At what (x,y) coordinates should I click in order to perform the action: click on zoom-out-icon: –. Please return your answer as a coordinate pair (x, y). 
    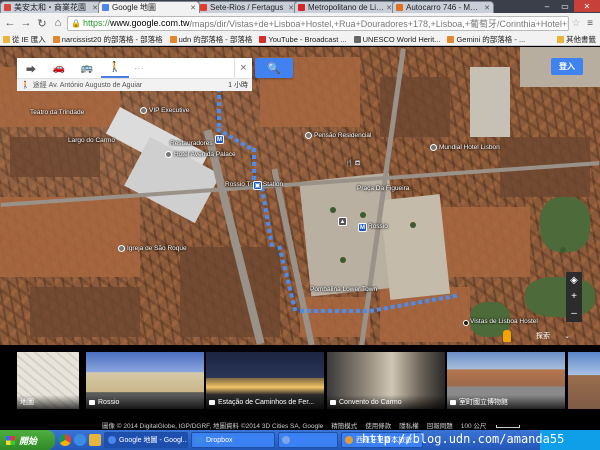
    Looking at the image, I should click on (574, 313).